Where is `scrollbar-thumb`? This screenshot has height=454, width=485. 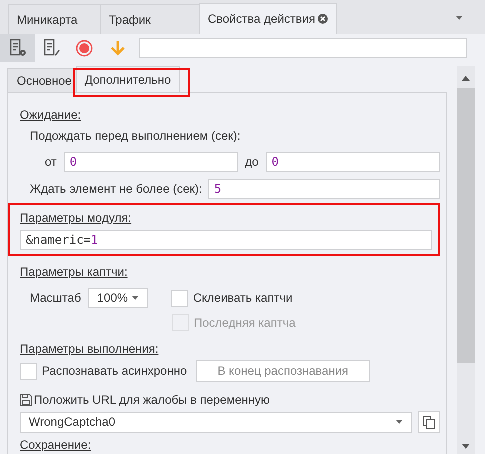 scrollbar-thumb is located at coordinates (466, 225).